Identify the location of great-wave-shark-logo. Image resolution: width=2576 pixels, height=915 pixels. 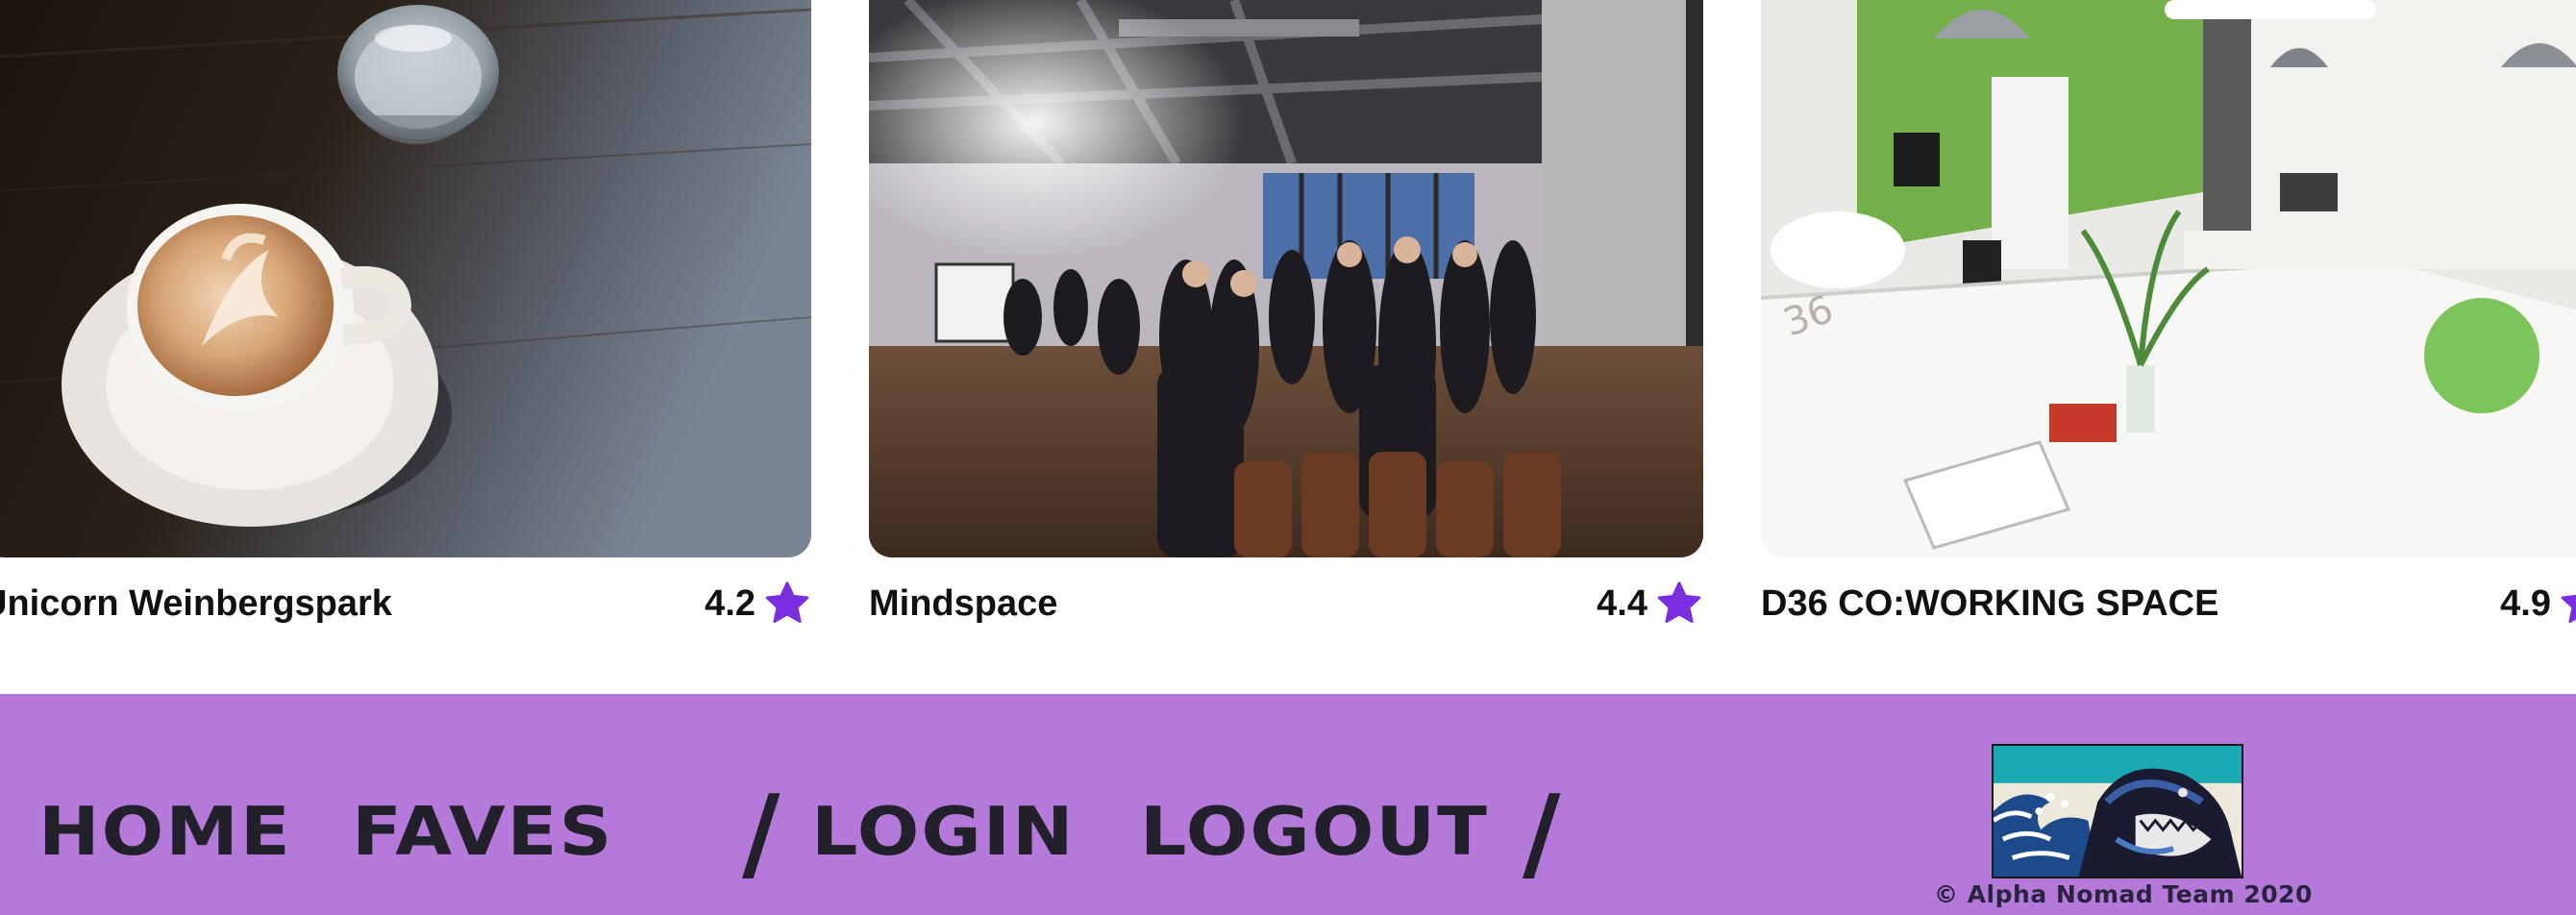
(2118, 812).